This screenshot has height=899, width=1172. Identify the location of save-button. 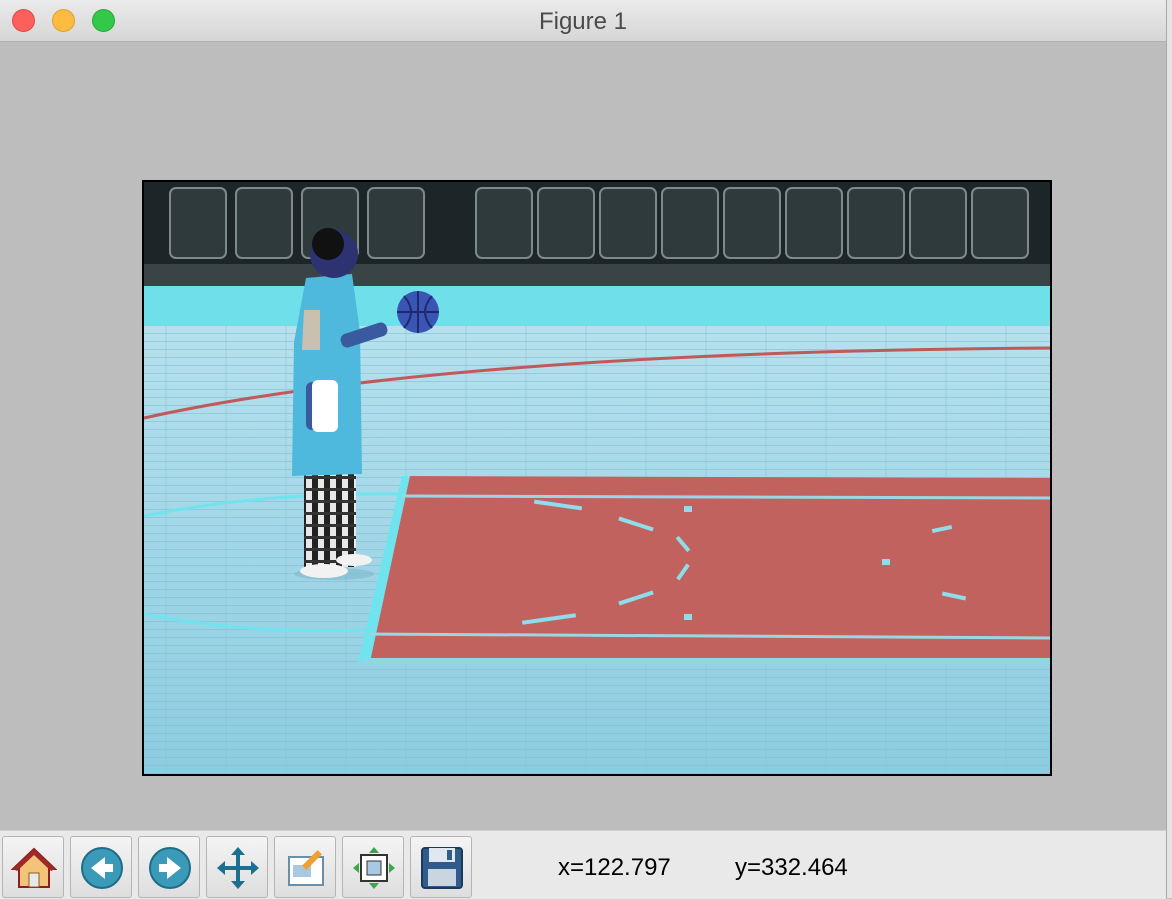
(441, 867).